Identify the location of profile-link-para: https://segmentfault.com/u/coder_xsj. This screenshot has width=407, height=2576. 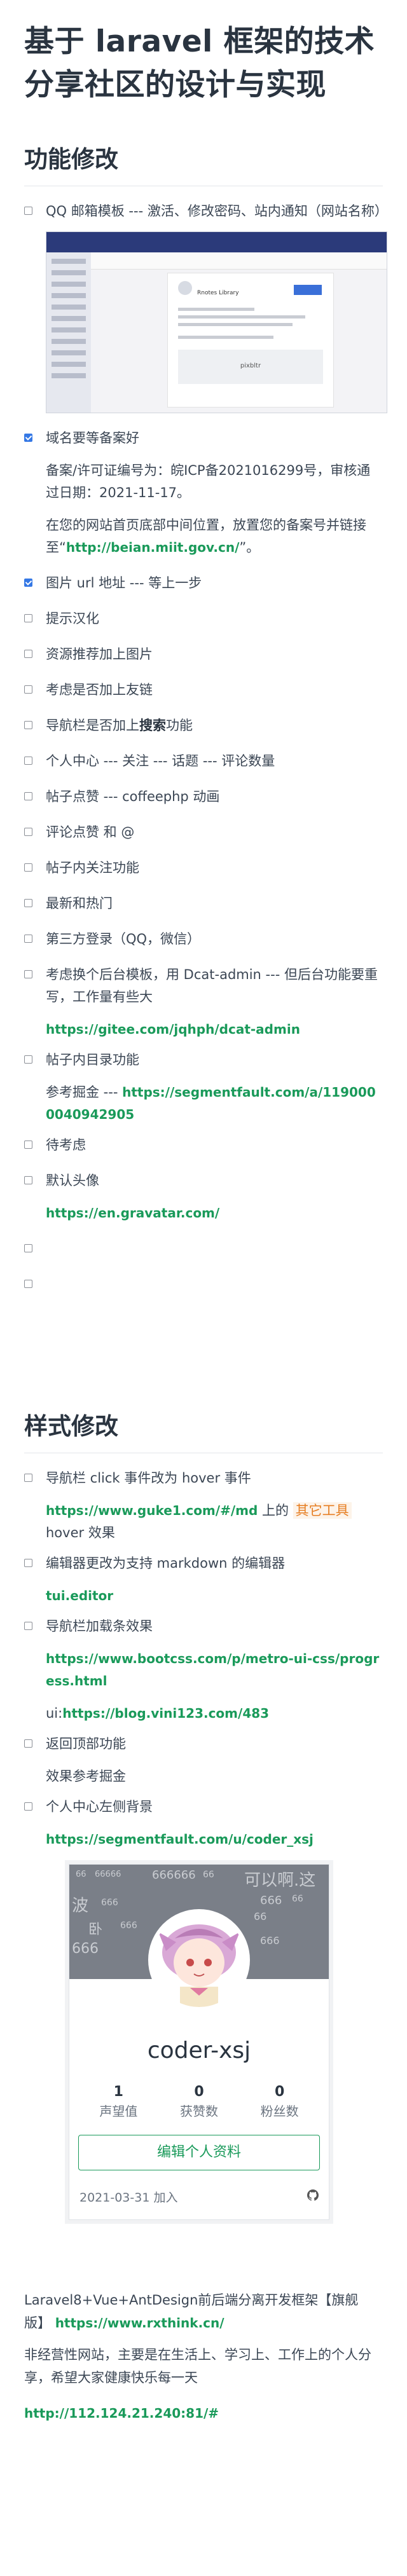
(214, 1840).